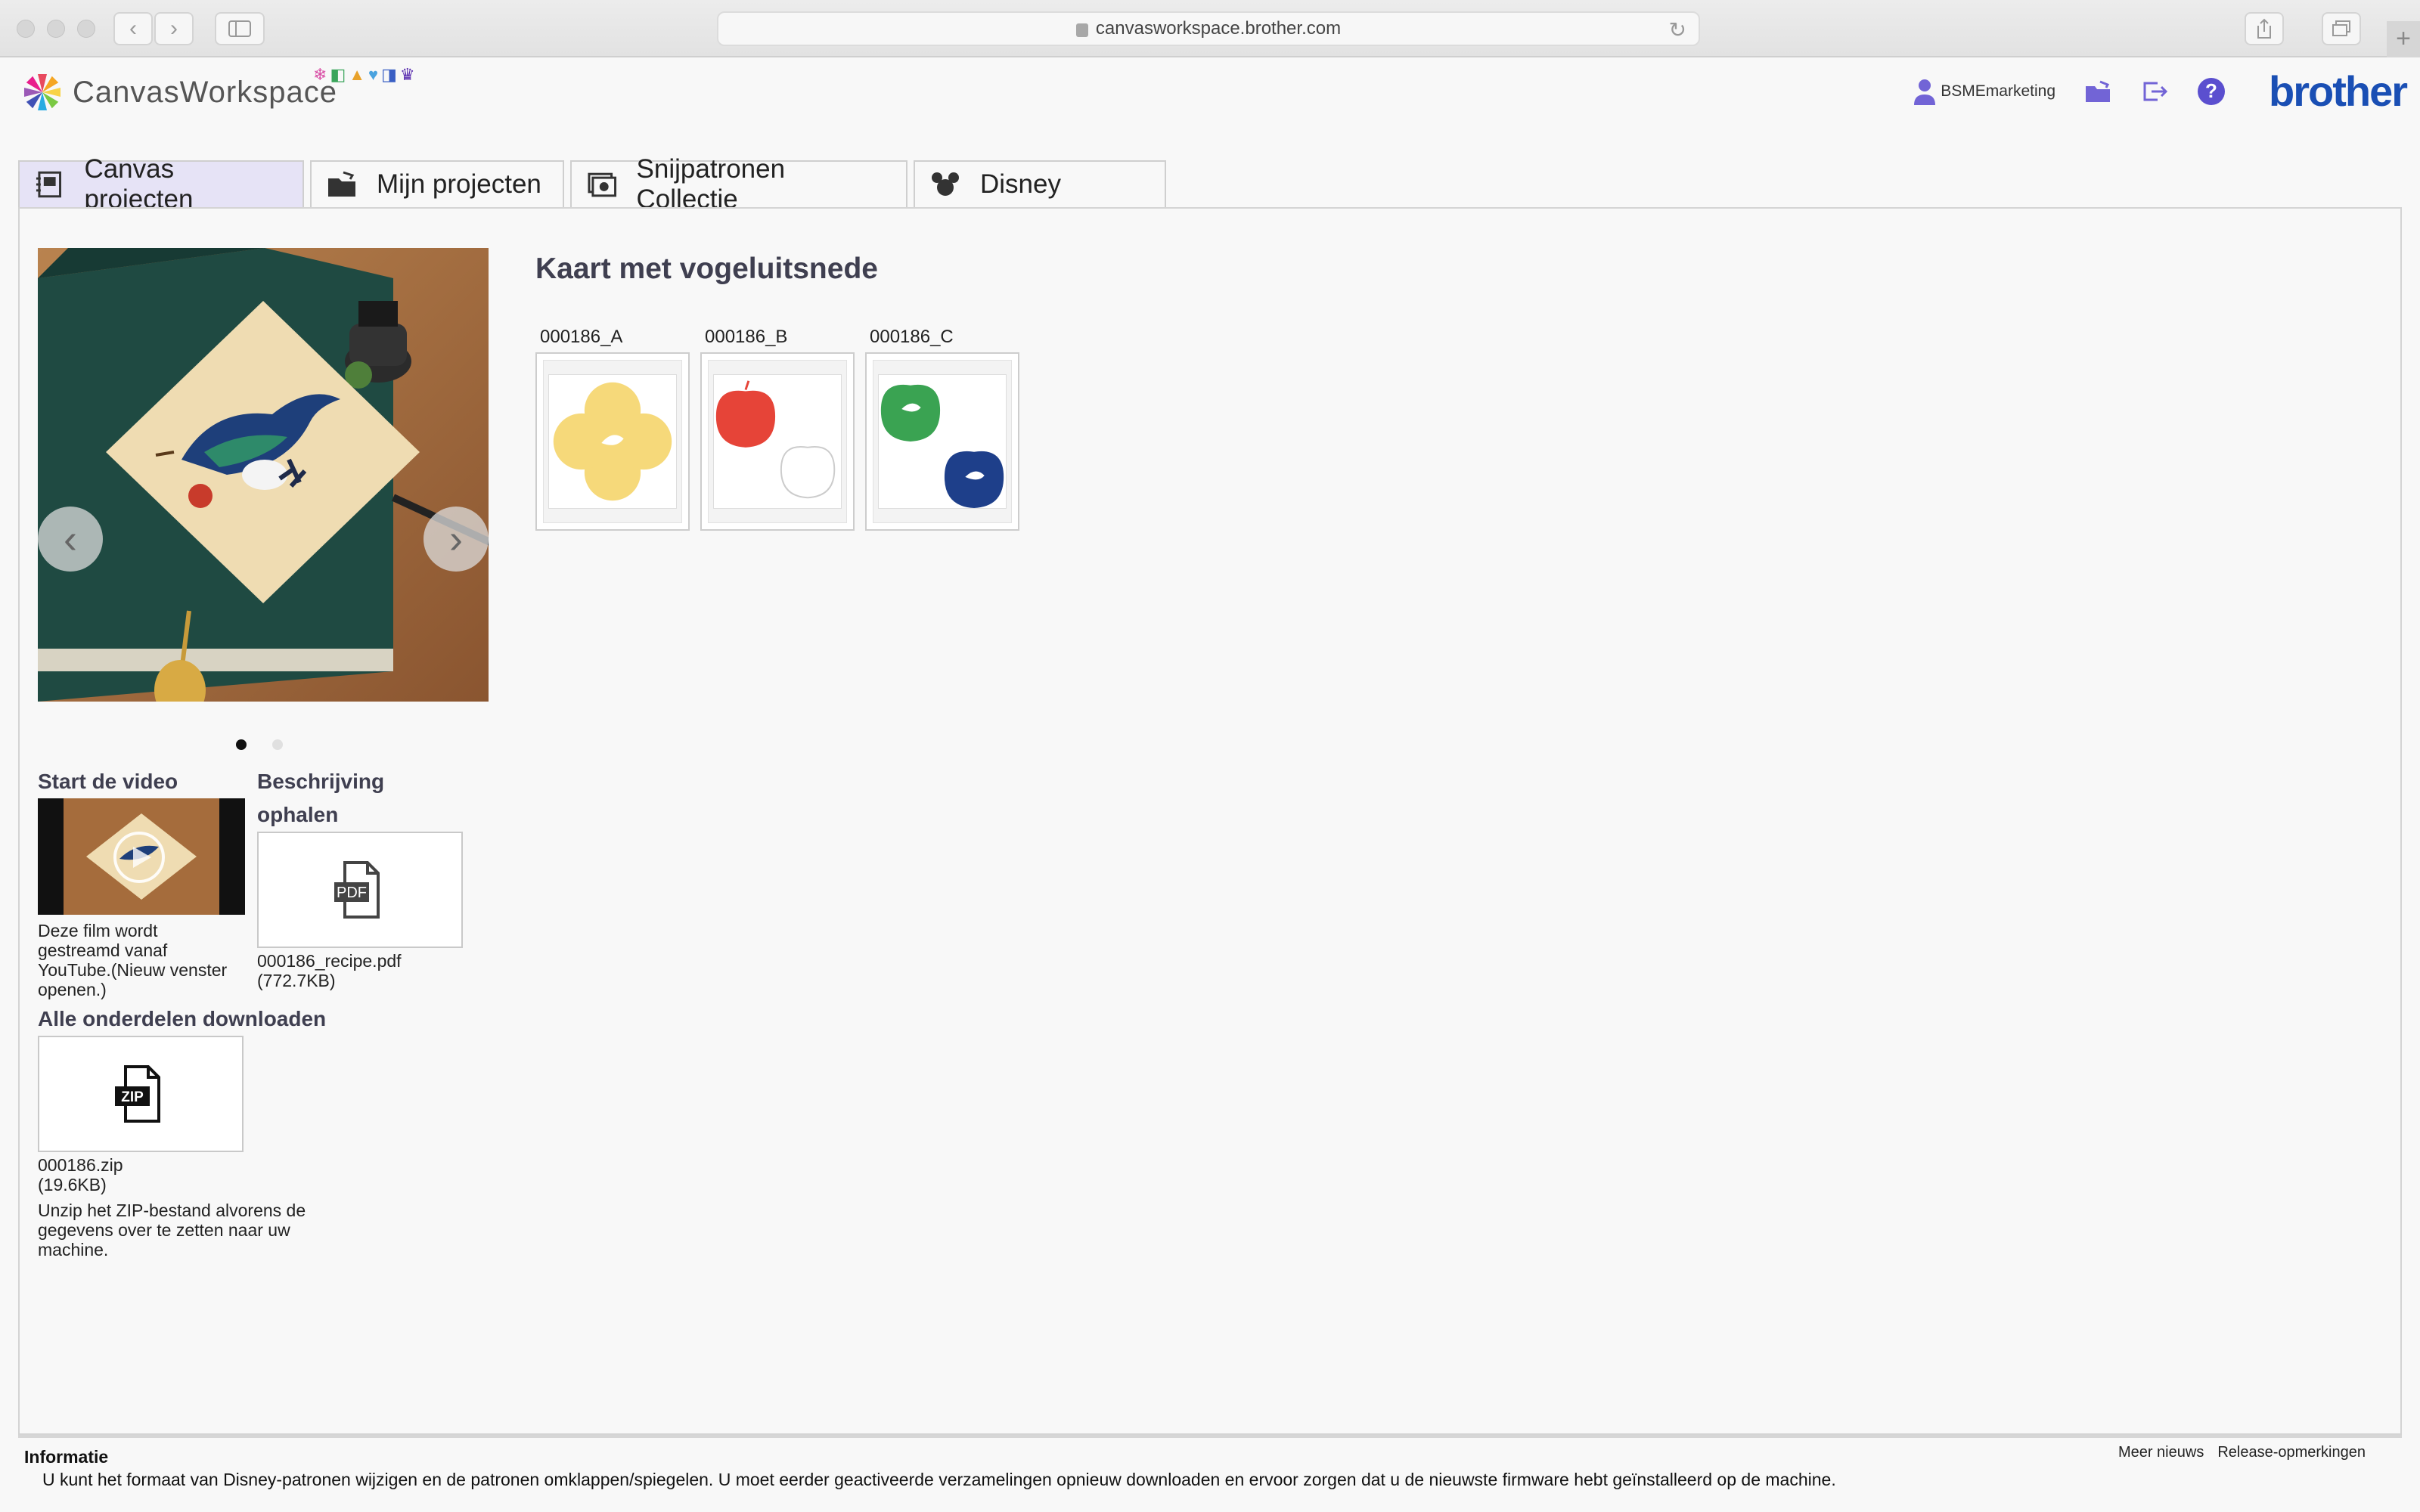 The height and width of the screenshot is (1512, 2420). I want to click on zip-filename: 000186.zip, so click(80, 1165).